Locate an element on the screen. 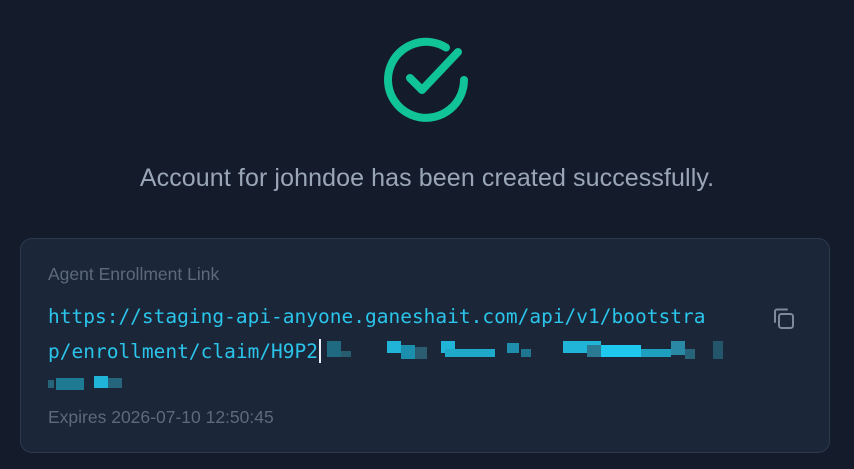 The height and width of the screenshot is (469, 854). enrollment-link-label: Agent Enrollment Link is located at coordinates (134, 274).